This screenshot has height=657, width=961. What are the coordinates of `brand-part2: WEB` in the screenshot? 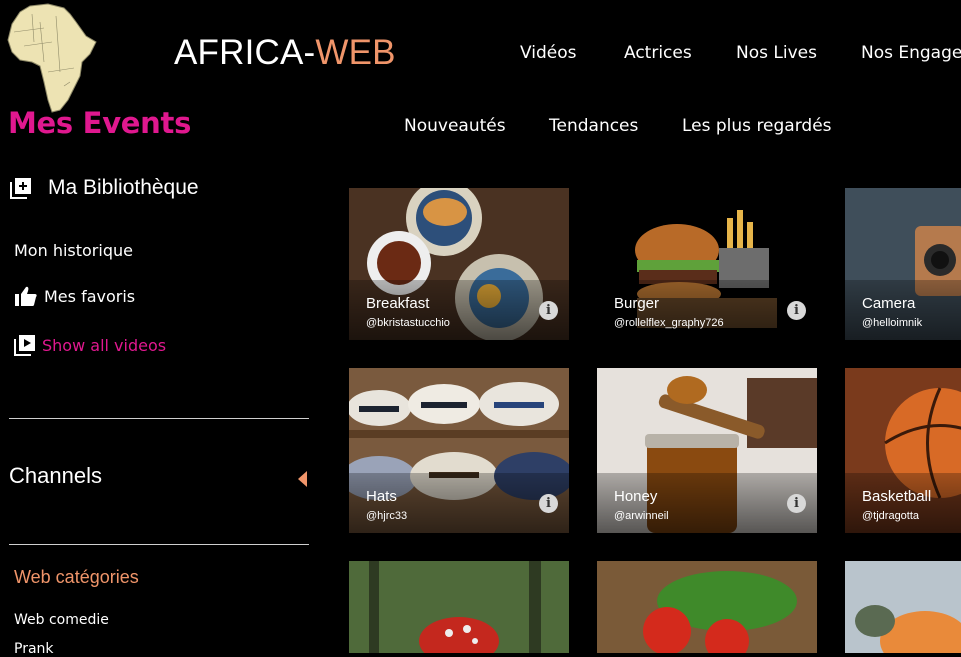 It's located at (355, 52).